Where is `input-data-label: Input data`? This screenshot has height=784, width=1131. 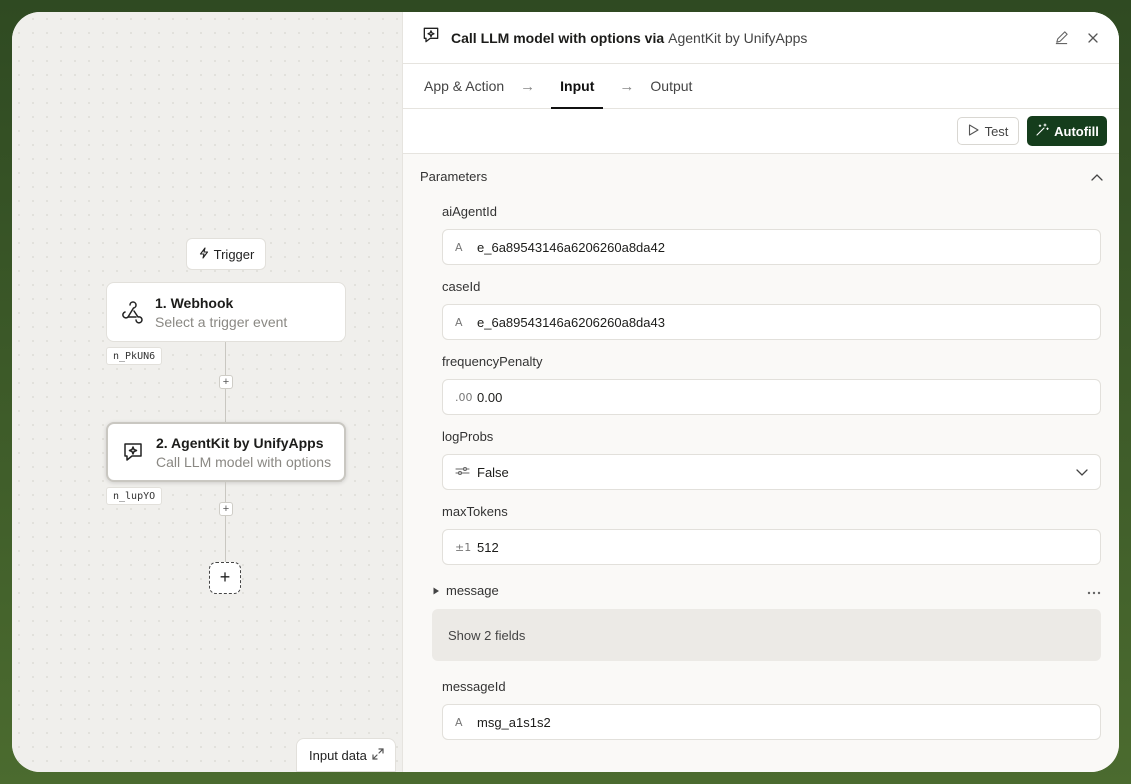
input-data-label: Input data is located at coordinates (338, 755).